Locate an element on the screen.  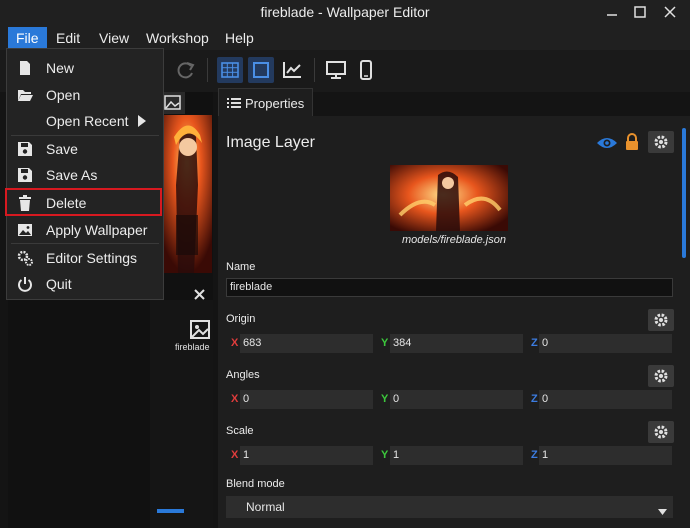
scale-y-input: 1 is located at coordinates (456, 455).